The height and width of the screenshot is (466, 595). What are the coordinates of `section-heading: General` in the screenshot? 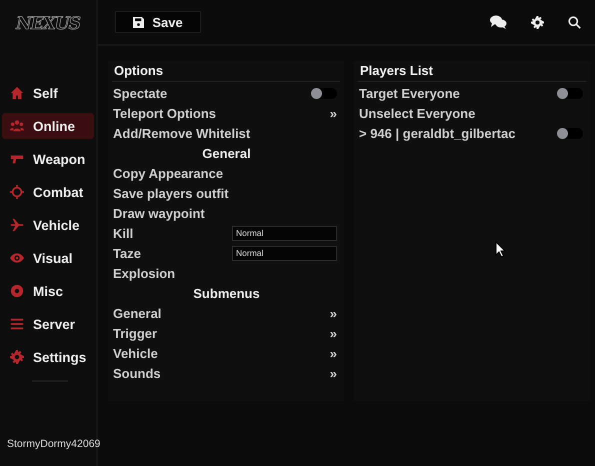 It's located at (226, 153).